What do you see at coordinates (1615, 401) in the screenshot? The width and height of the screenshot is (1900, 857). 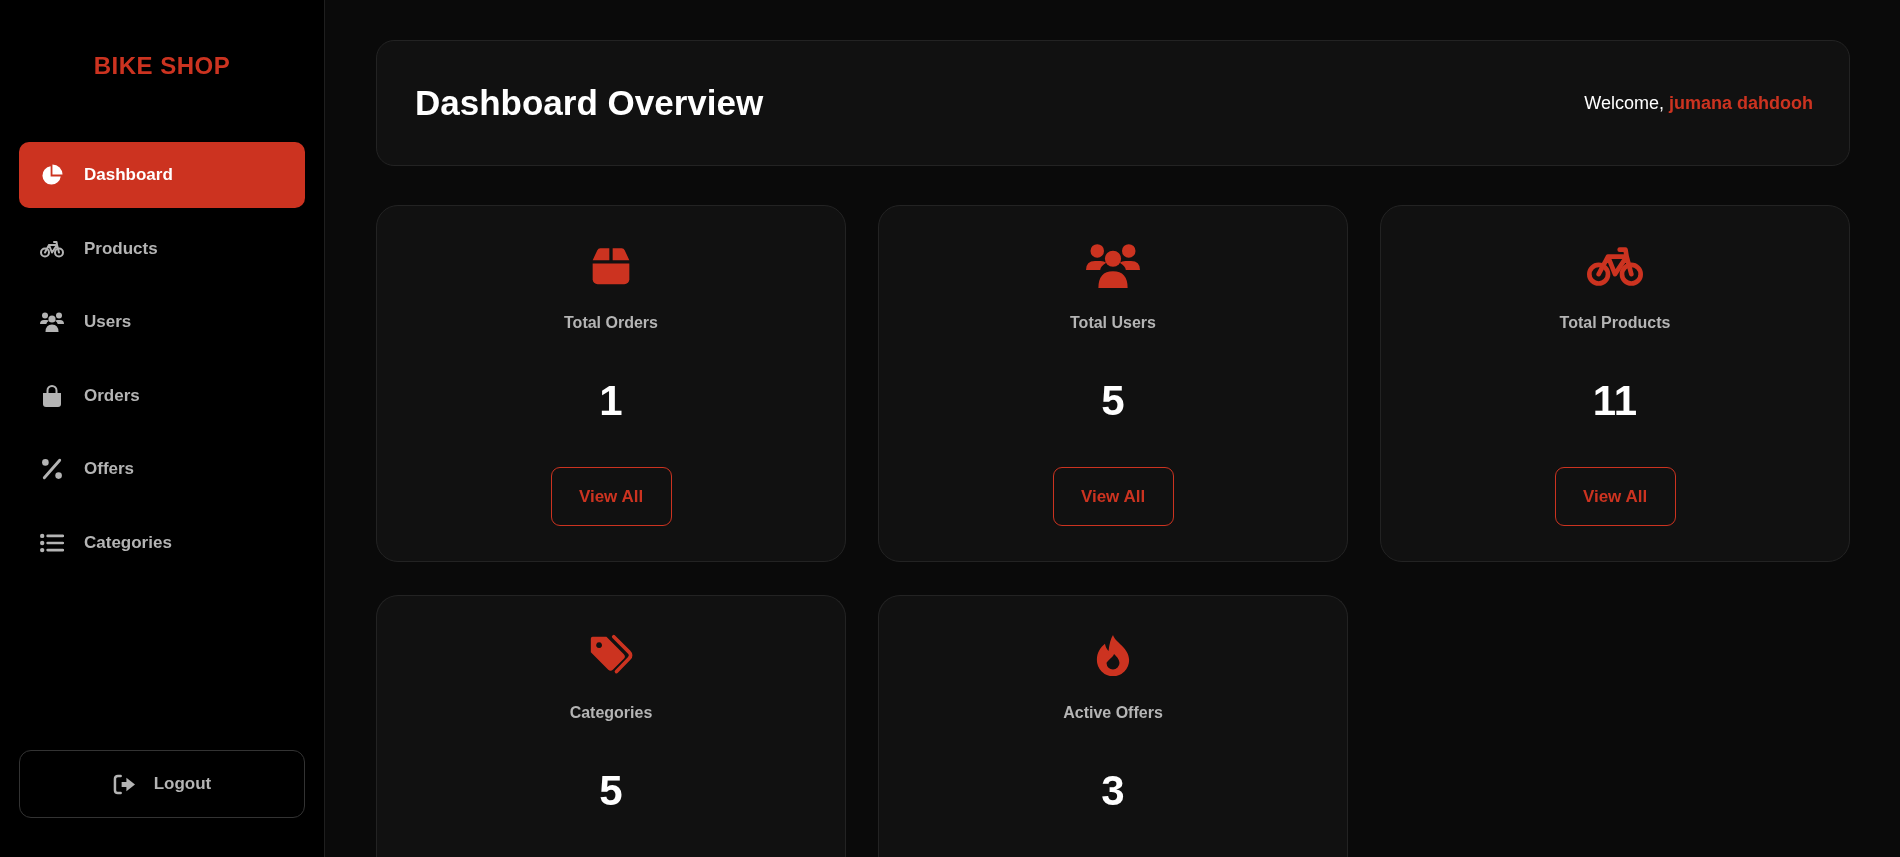 I see `stat-value: 11` at bounding box center [1615, 401].